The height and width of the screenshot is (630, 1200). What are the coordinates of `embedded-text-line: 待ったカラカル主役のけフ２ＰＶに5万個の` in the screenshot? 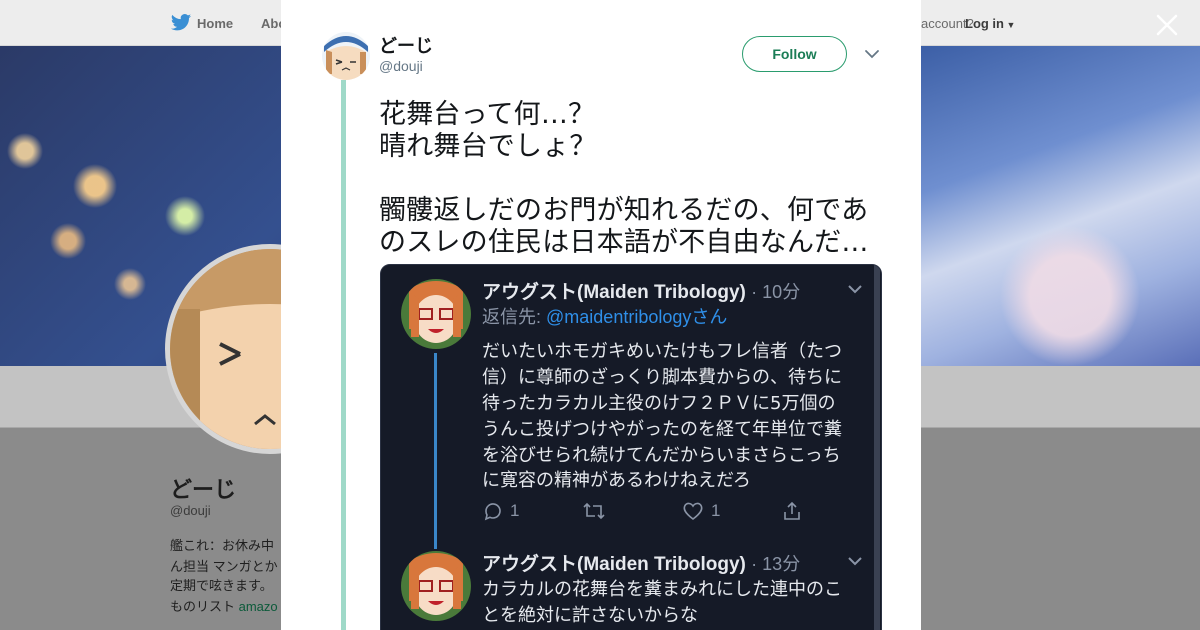 It's located at (659, 403).